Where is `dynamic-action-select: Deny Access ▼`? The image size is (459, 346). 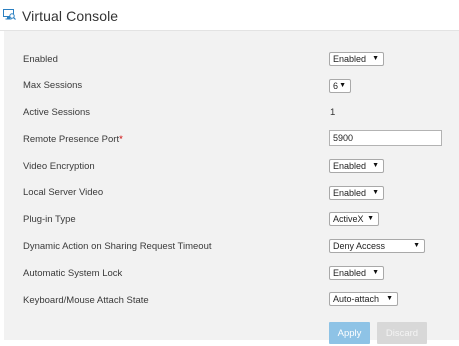
dynamic-action-select: Deny Access ▼ is located at coordinates (377, 246).